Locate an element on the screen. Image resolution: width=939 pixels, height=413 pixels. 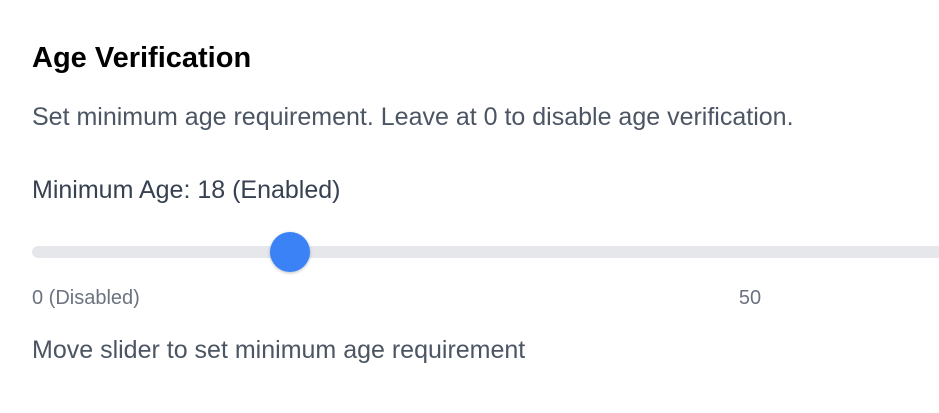
section-title: Age Verification is located at coordinates (142, 58).